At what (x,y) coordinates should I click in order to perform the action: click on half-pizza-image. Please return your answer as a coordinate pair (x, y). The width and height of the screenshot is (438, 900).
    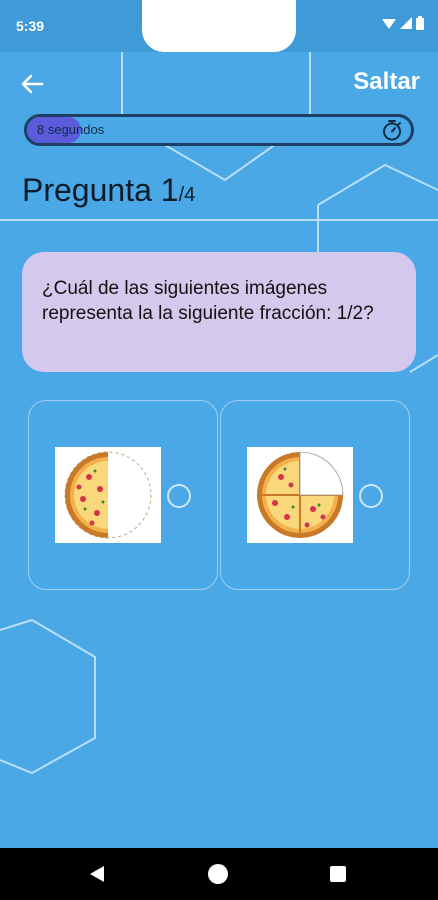
    Looking at the image, I should click on (108, 495).